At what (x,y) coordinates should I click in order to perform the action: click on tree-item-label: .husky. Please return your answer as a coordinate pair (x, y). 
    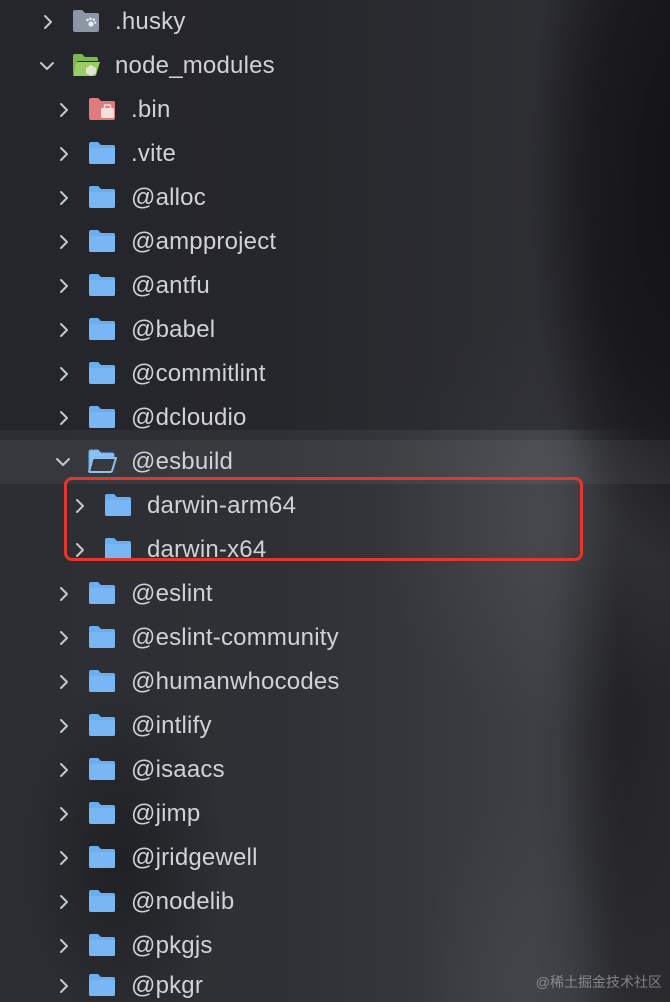
    Looking at the image, I should click on (150, 21).